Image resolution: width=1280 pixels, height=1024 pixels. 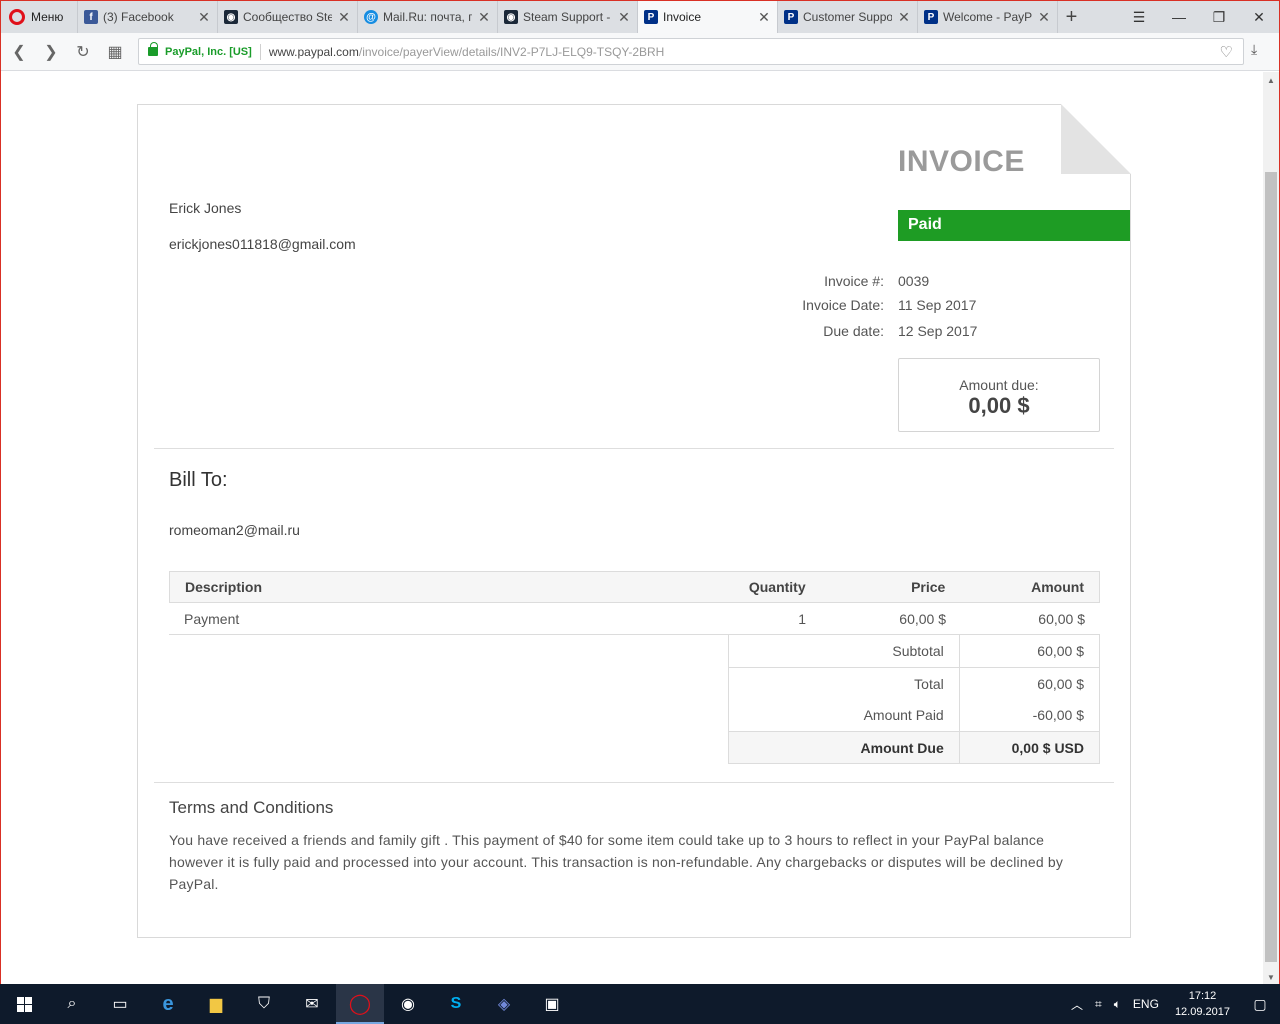 I want to click on due-date-row: Due date: 12 Sep 2017, so click(x=898, y=335).